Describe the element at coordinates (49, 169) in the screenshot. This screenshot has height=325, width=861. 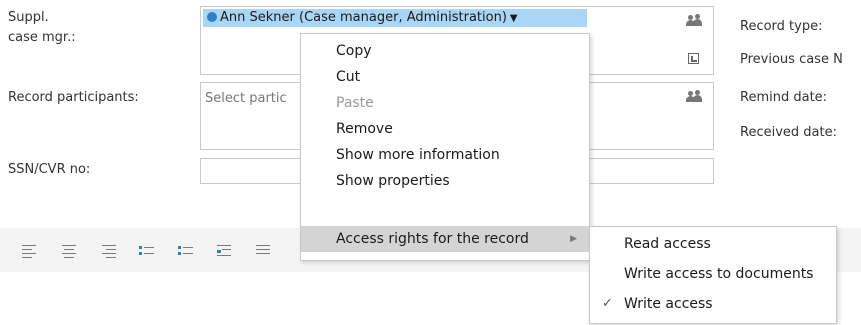
I see `ssn-cvr-label: SSN/CVR no:` at that location.